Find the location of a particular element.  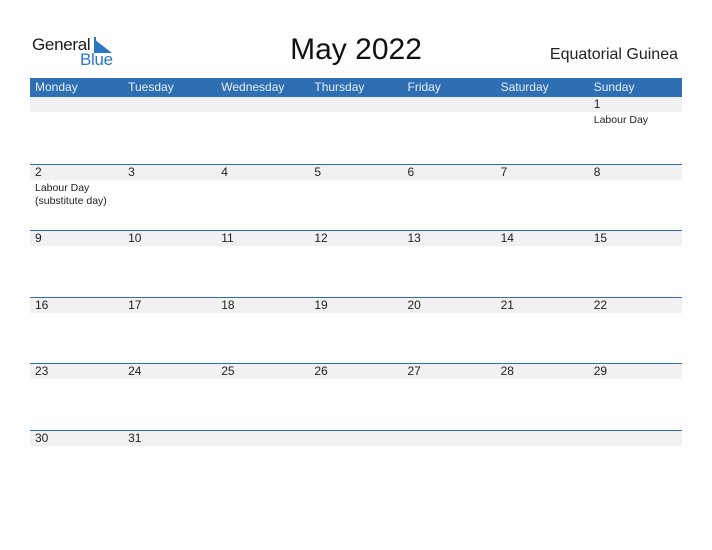

weekday-friday: Friday is located at coordinates (424, 87).